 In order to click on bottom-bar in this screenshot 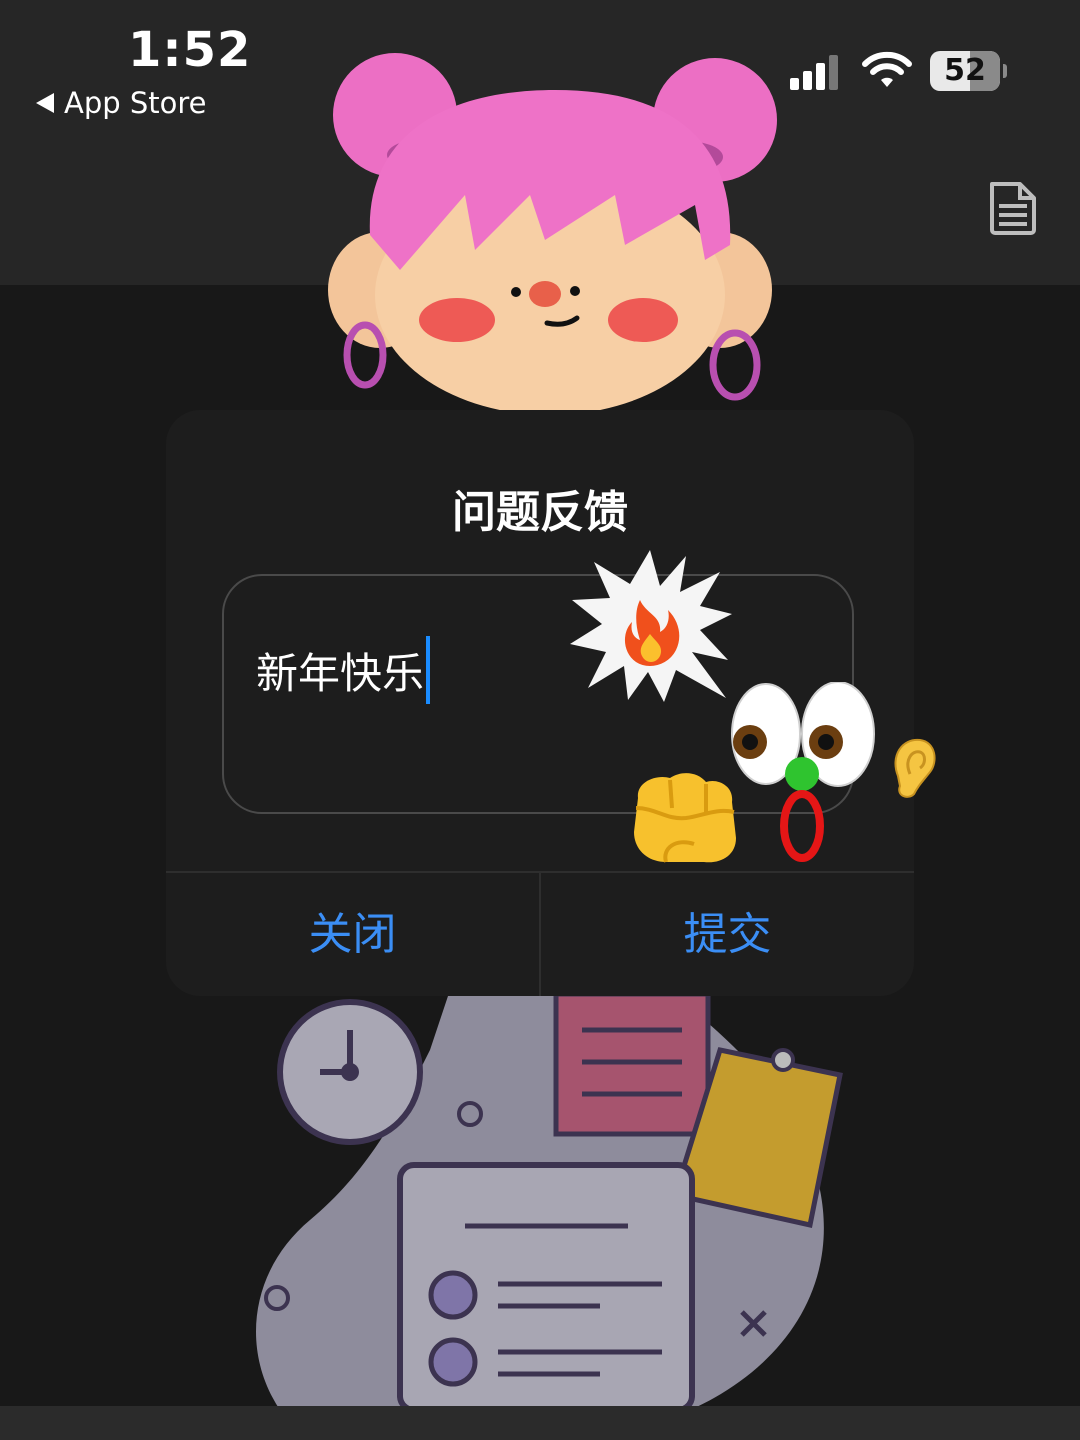, I will do `click(540, 1423)`.